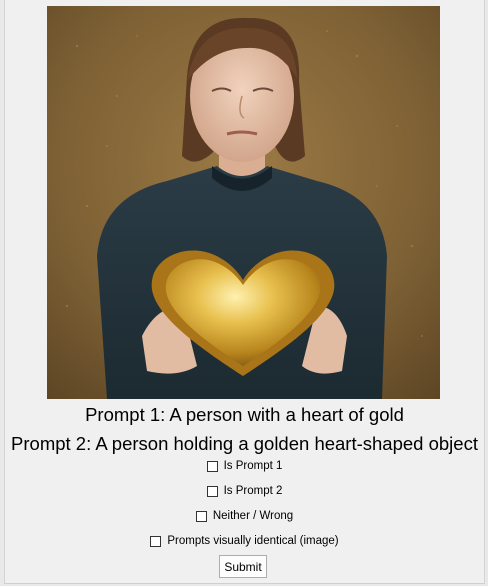 This screenshot has width=488, height=586. What do you see at coordinates (212, 466) in the screenshot?
I see `is-prompt-1-checkbox` at bounding box center [212, 466].